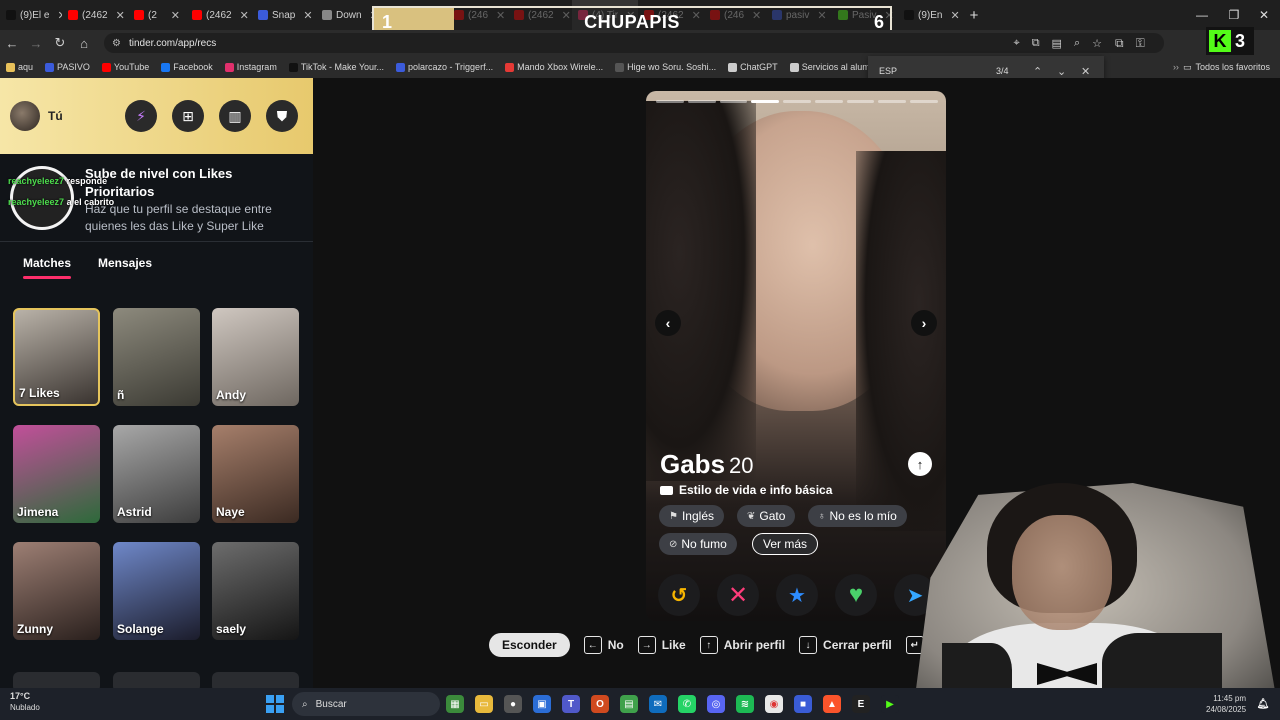  Describe the element at coordinates (687, 704) in the screenshot. I see `whatsapp-icon: ✆` at that location.